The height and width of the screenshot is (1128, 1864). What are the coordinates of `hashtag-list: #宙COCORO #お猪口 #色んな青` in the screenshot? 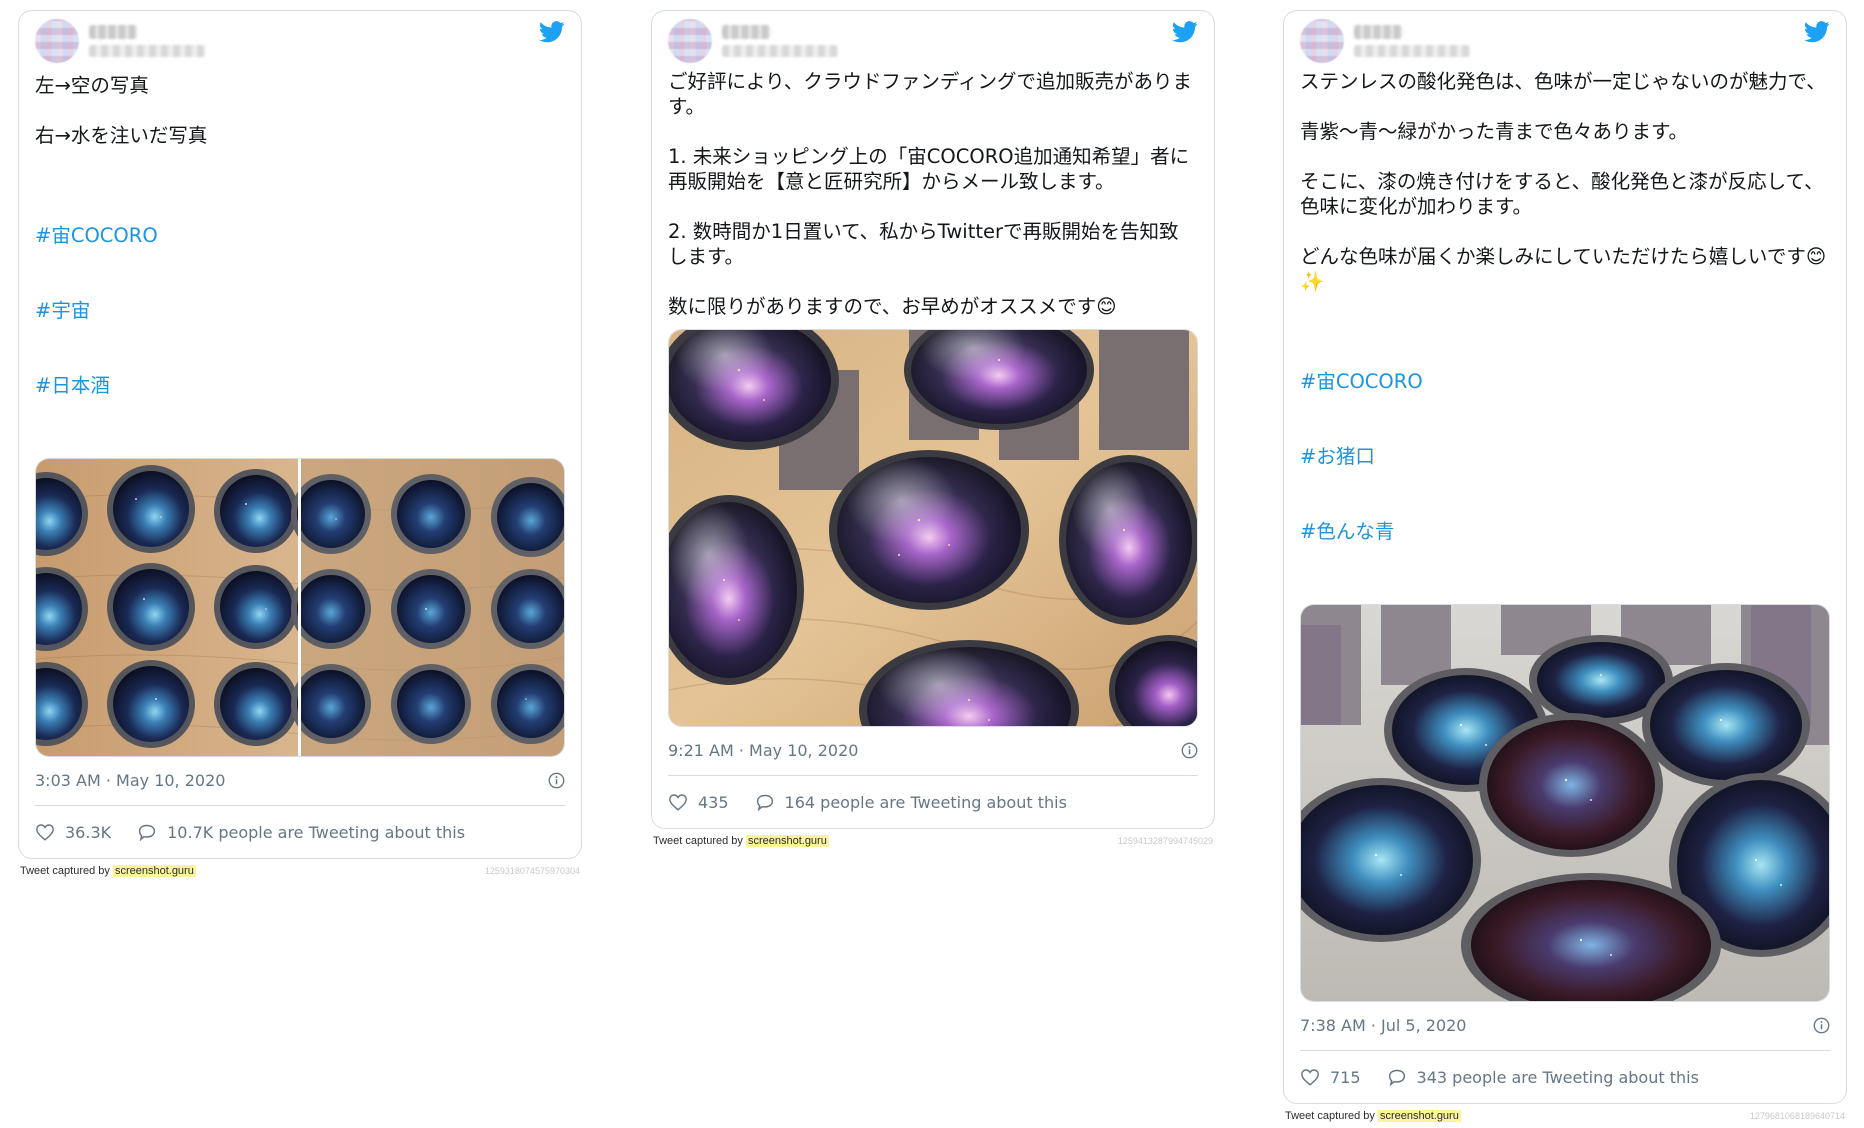 It's located at (1565, 456).